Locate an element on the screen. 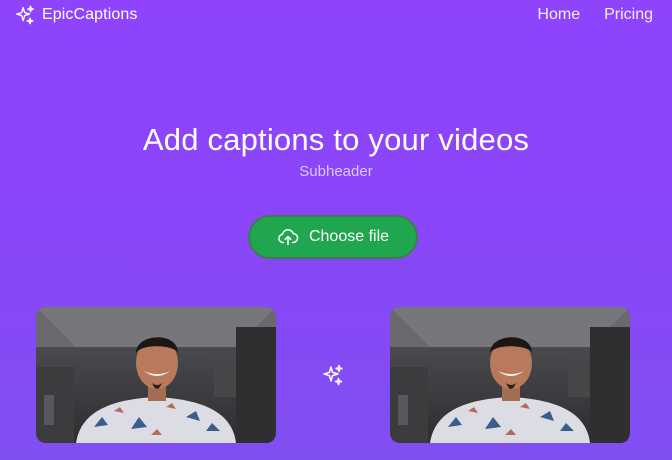 This screenshot has width=672, height=460. video-thumbnail-original is located at coordinates (156, 375).